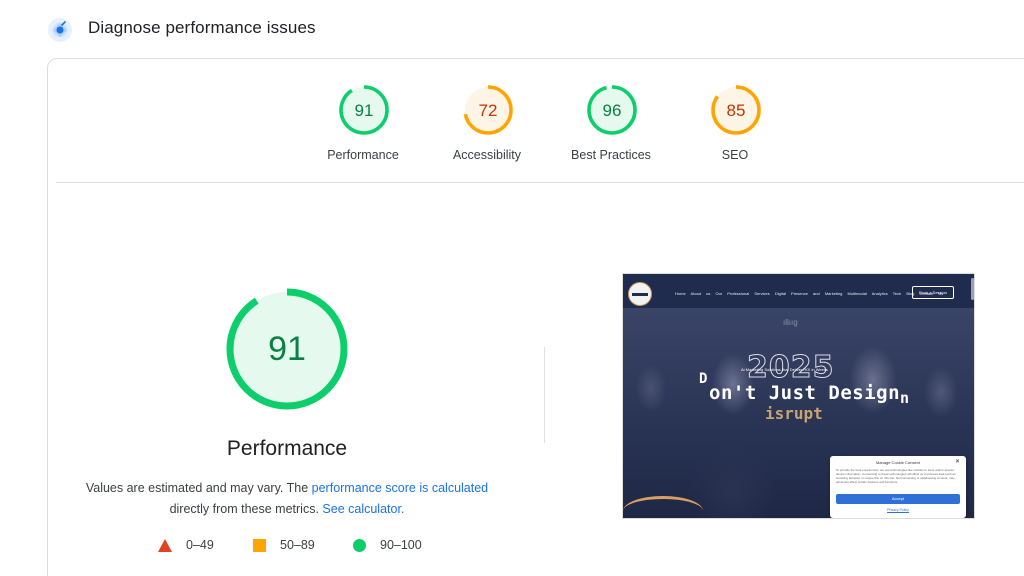 The height and width of the screenshot is (576, 1024). I want to click on gauge-score: 96, so click(612, 110).